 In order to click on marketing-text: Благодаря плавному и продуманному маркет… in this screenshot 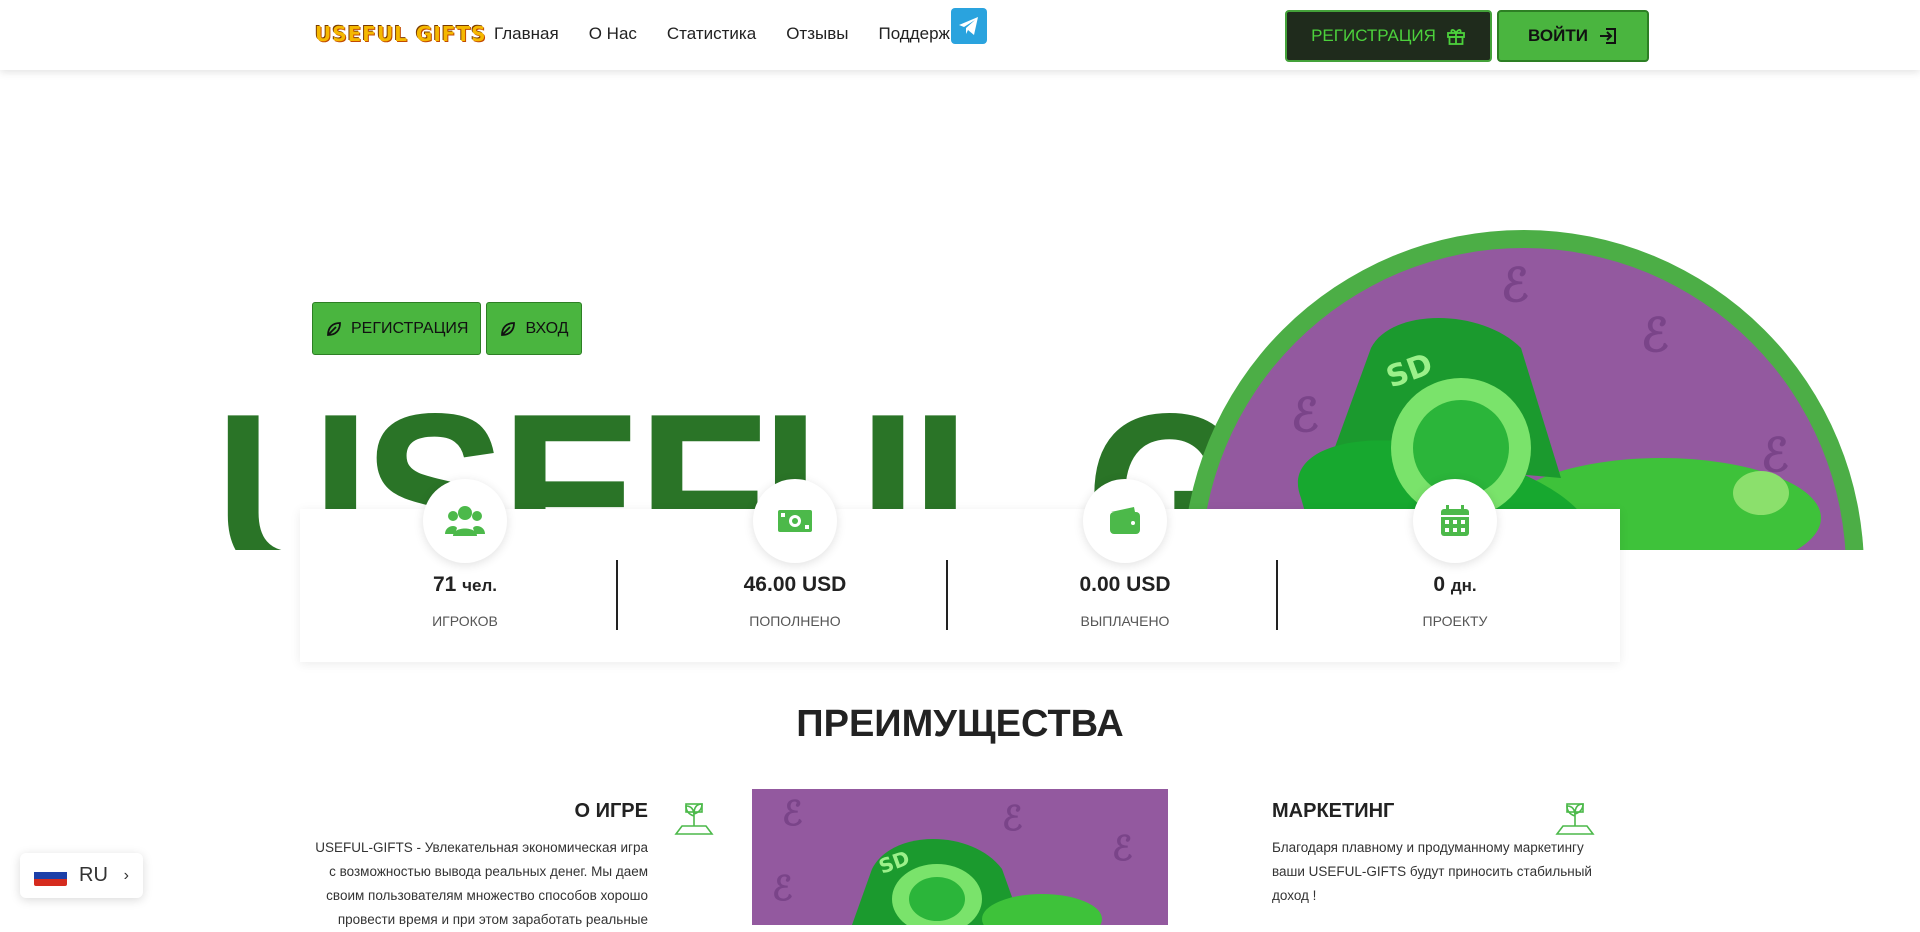, I will do `click(1432, 871)`.